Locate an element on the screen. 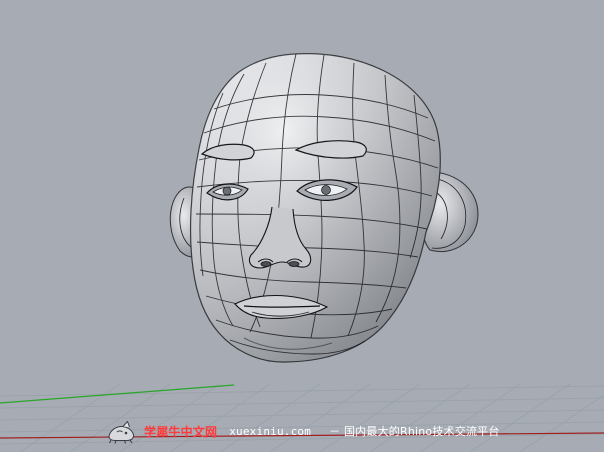  watermark-domain: xuexiniu.com is located at coordinates (270, 431).